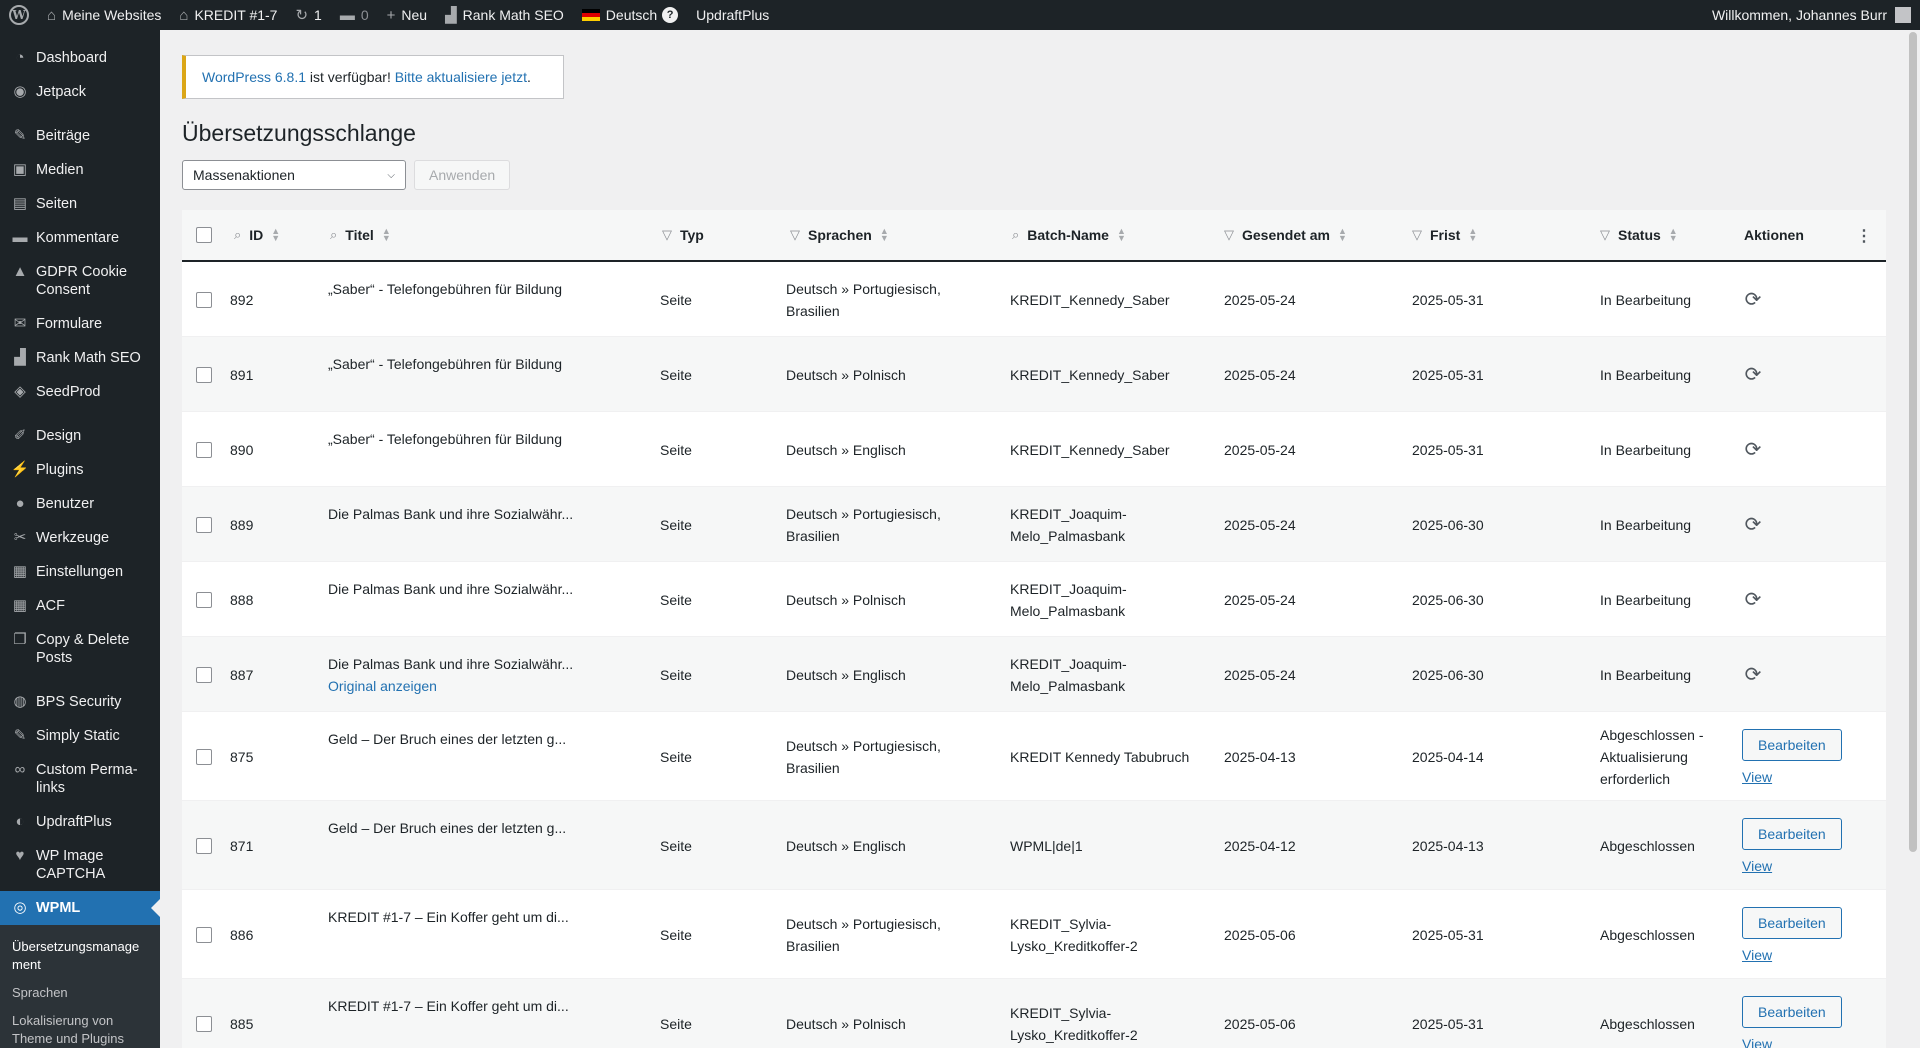 Image resolution: width=1920 pixels, height=1048 pixels. What do you see at coordinates (360, 235) in the screenshot?
I see `header-title: ⌕ Titel ▲ ▼` at bounding box center [360, 235].